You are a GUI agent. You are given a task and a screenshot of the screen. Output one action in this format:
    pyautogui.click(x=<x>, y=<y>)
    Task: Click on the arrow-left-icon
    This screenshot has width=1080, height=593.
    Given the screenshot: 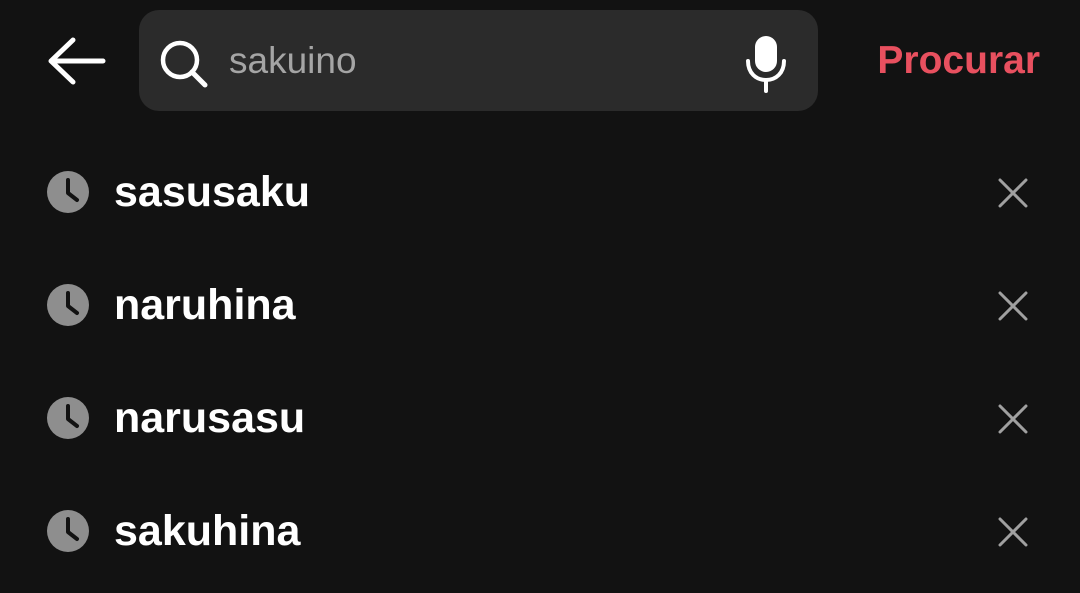 What is the action you would take?
    pyautogui.click(x=77, y=61)
    